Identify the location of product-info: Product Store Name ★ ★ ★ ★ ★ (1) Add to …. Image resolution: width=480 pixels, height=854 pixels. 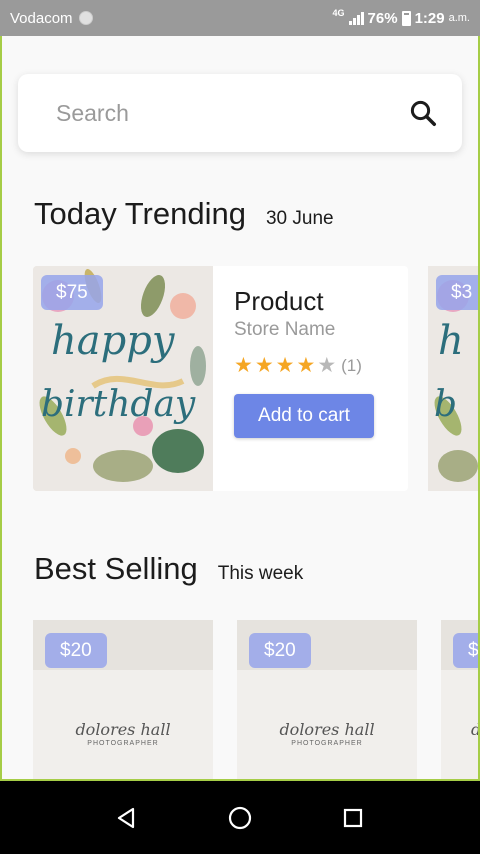
(293, 378).